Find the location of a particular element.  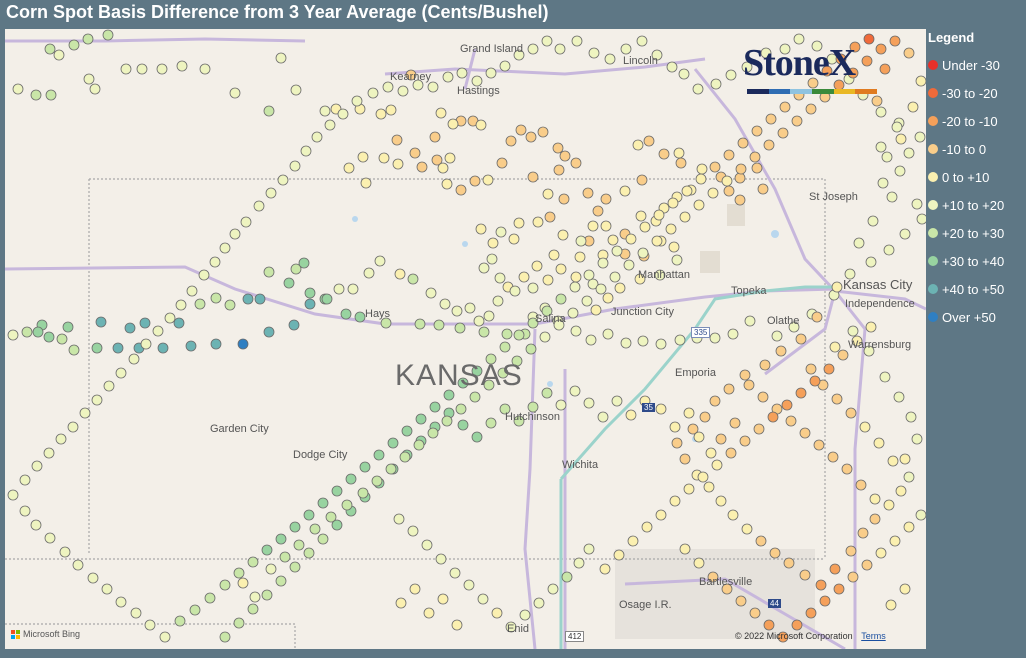

legend-item: -20 to -10 is located at coordinates (976, 121).